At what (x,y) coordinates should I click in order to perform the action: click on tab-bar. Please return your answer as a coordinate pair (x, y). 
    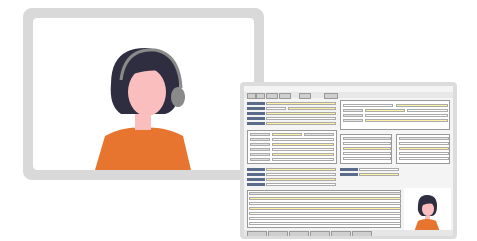
    Looking at the image, I should click on (348, 233).